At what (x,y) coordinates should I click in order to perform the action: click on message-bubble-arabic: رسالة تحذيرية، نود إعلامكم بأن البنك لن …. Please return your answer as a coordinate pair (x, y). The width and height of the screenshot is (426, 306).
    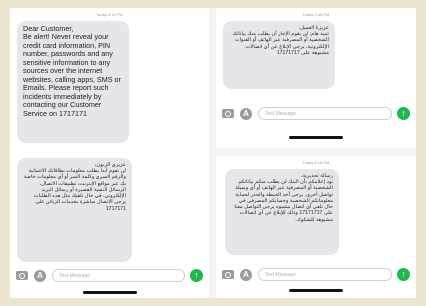
    Looking at the image, I should click on (282, 212).